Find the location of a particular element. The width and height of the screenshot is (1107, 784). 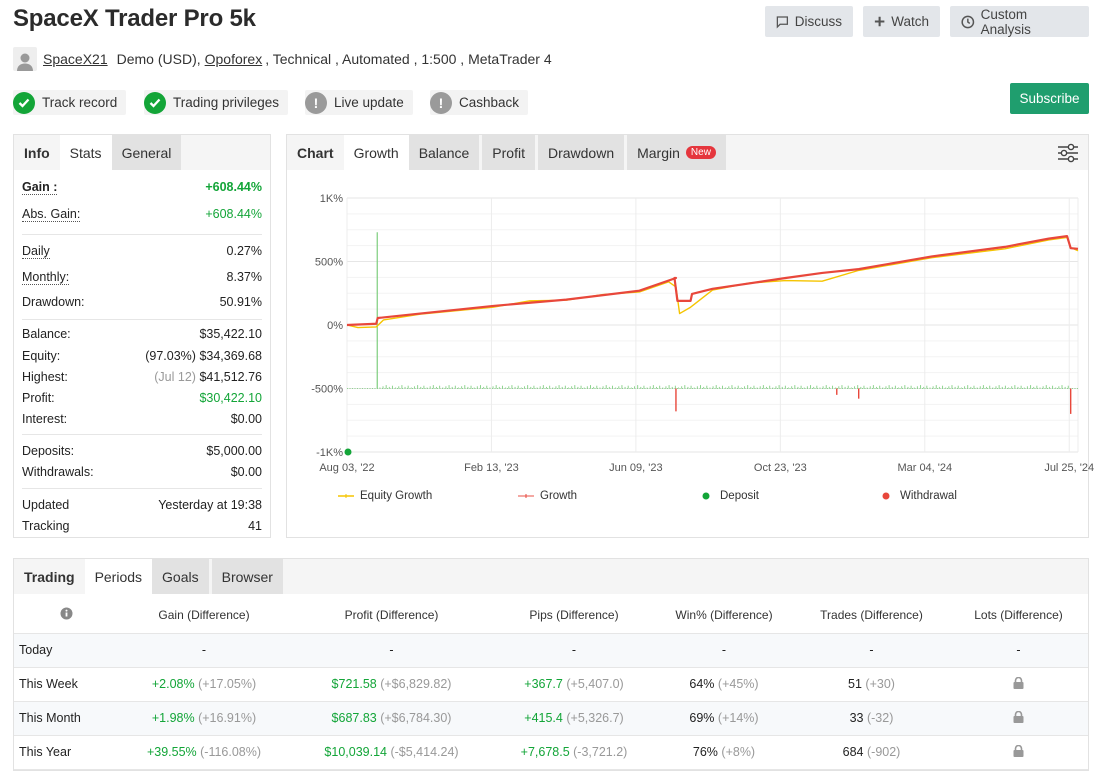

win-diff: (+45%) is located at coordinates (738, 684).